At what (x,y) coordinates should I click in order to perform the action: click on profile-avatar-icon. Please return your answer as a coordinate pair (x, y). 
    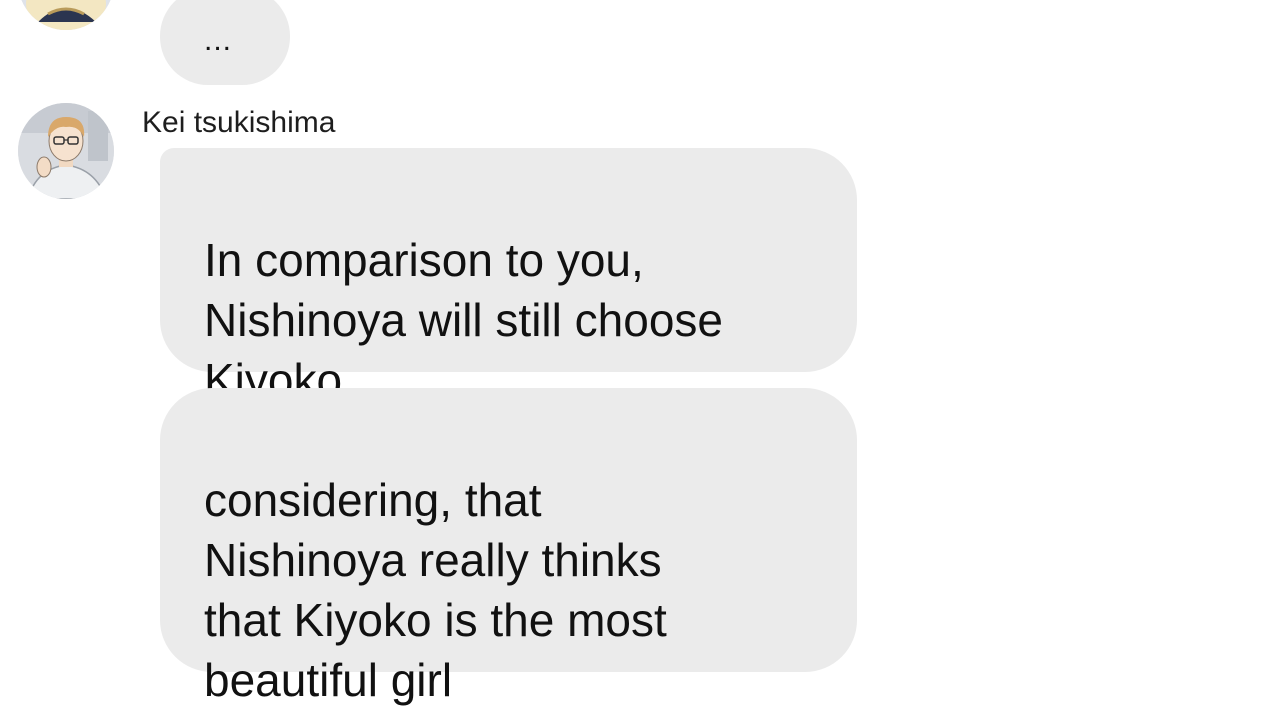
    Looking at the image, I should click on (66, 151).